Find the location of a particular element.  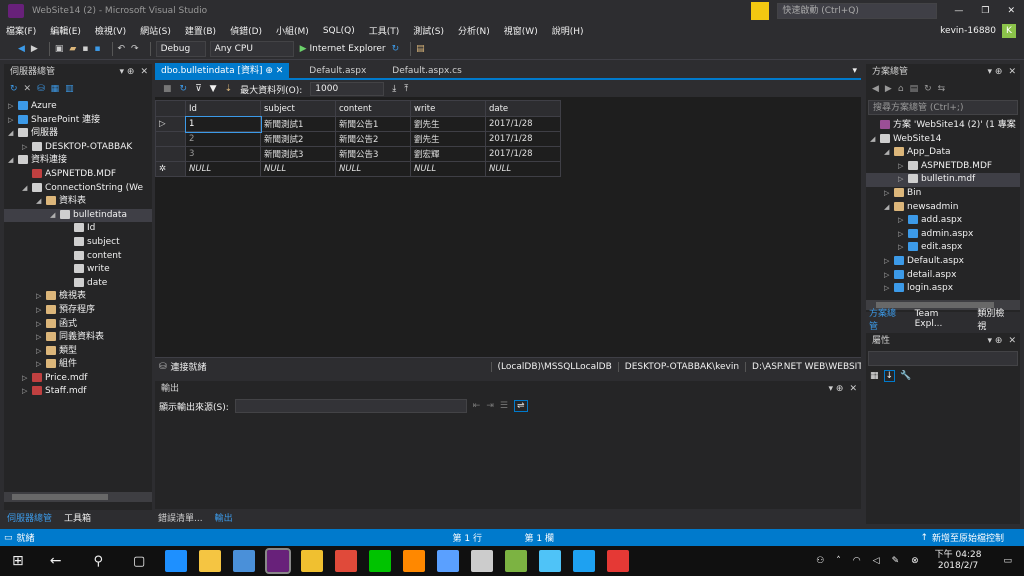

line-icon is located at coordinates (380, 561).